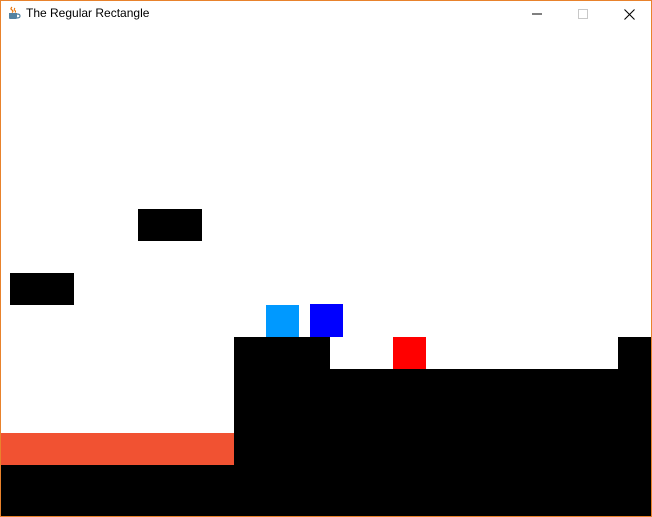  Describe the element at coordinates (170, 225) in the screenshot. I see `floating-platform-upper` at that location.